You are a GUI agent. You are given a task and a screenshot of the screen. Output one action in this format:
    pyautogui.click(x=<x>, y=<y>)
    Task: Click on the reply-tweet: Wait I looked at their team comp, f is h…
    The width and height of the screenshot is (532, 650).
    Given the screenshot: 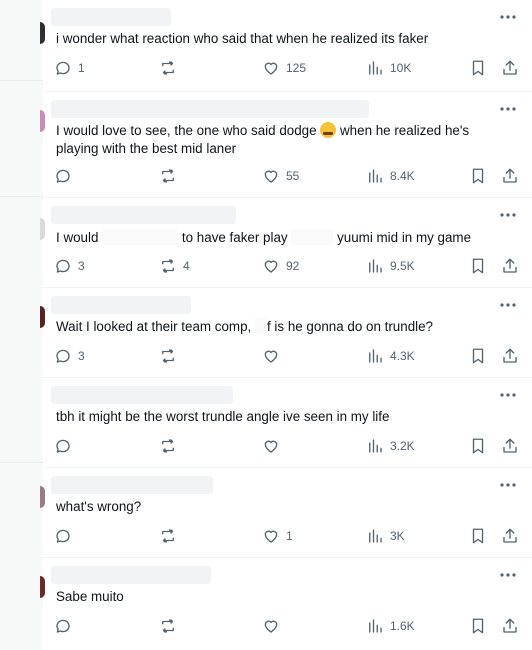 What is the action you would take?
    pyautogui.click(x=287, y=333)
    